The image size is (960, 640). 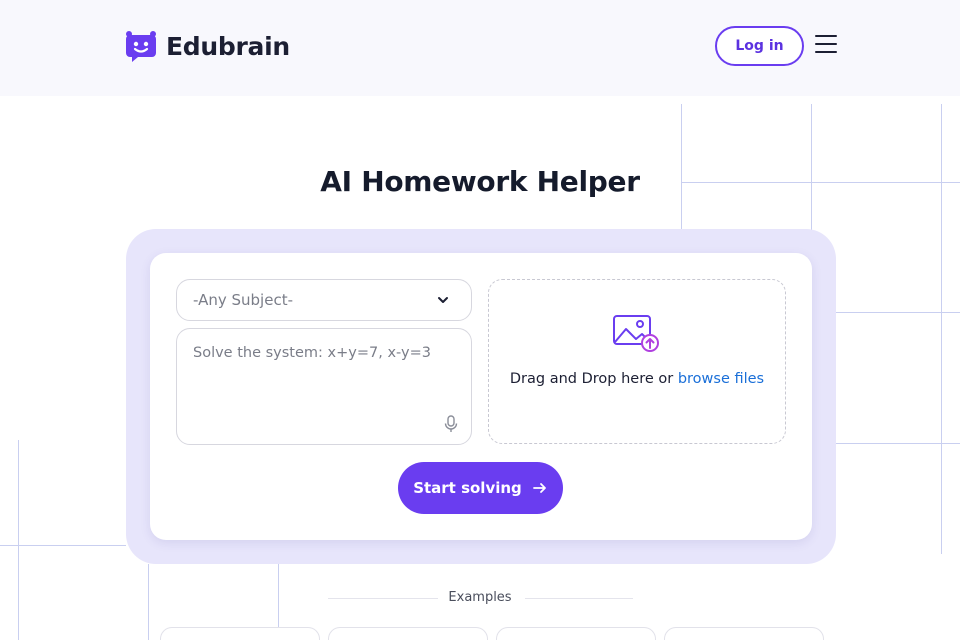 What do you see at coordinates (312, 353) in the screenshot?
I see `question-input-placeholder: Solve the system: x+y=7, x-y=3` at bounding box center [312, 353].